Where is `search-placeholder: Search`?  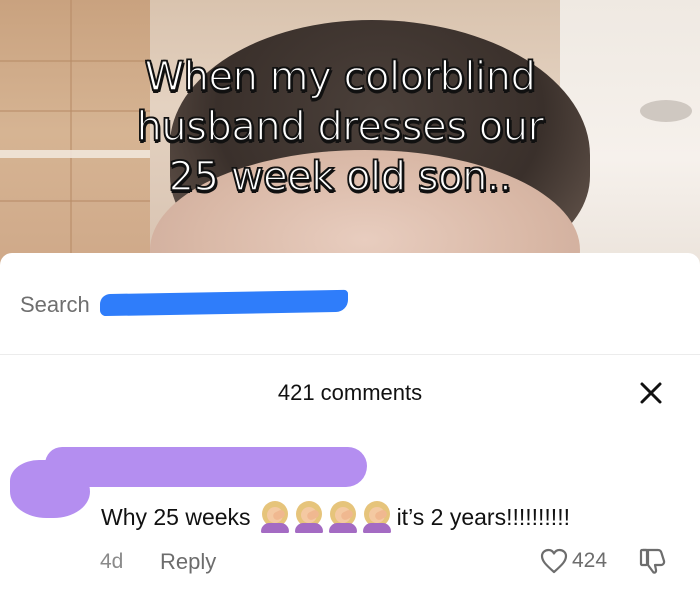 search-placeholder: Search is located at coordinates (55, 304).